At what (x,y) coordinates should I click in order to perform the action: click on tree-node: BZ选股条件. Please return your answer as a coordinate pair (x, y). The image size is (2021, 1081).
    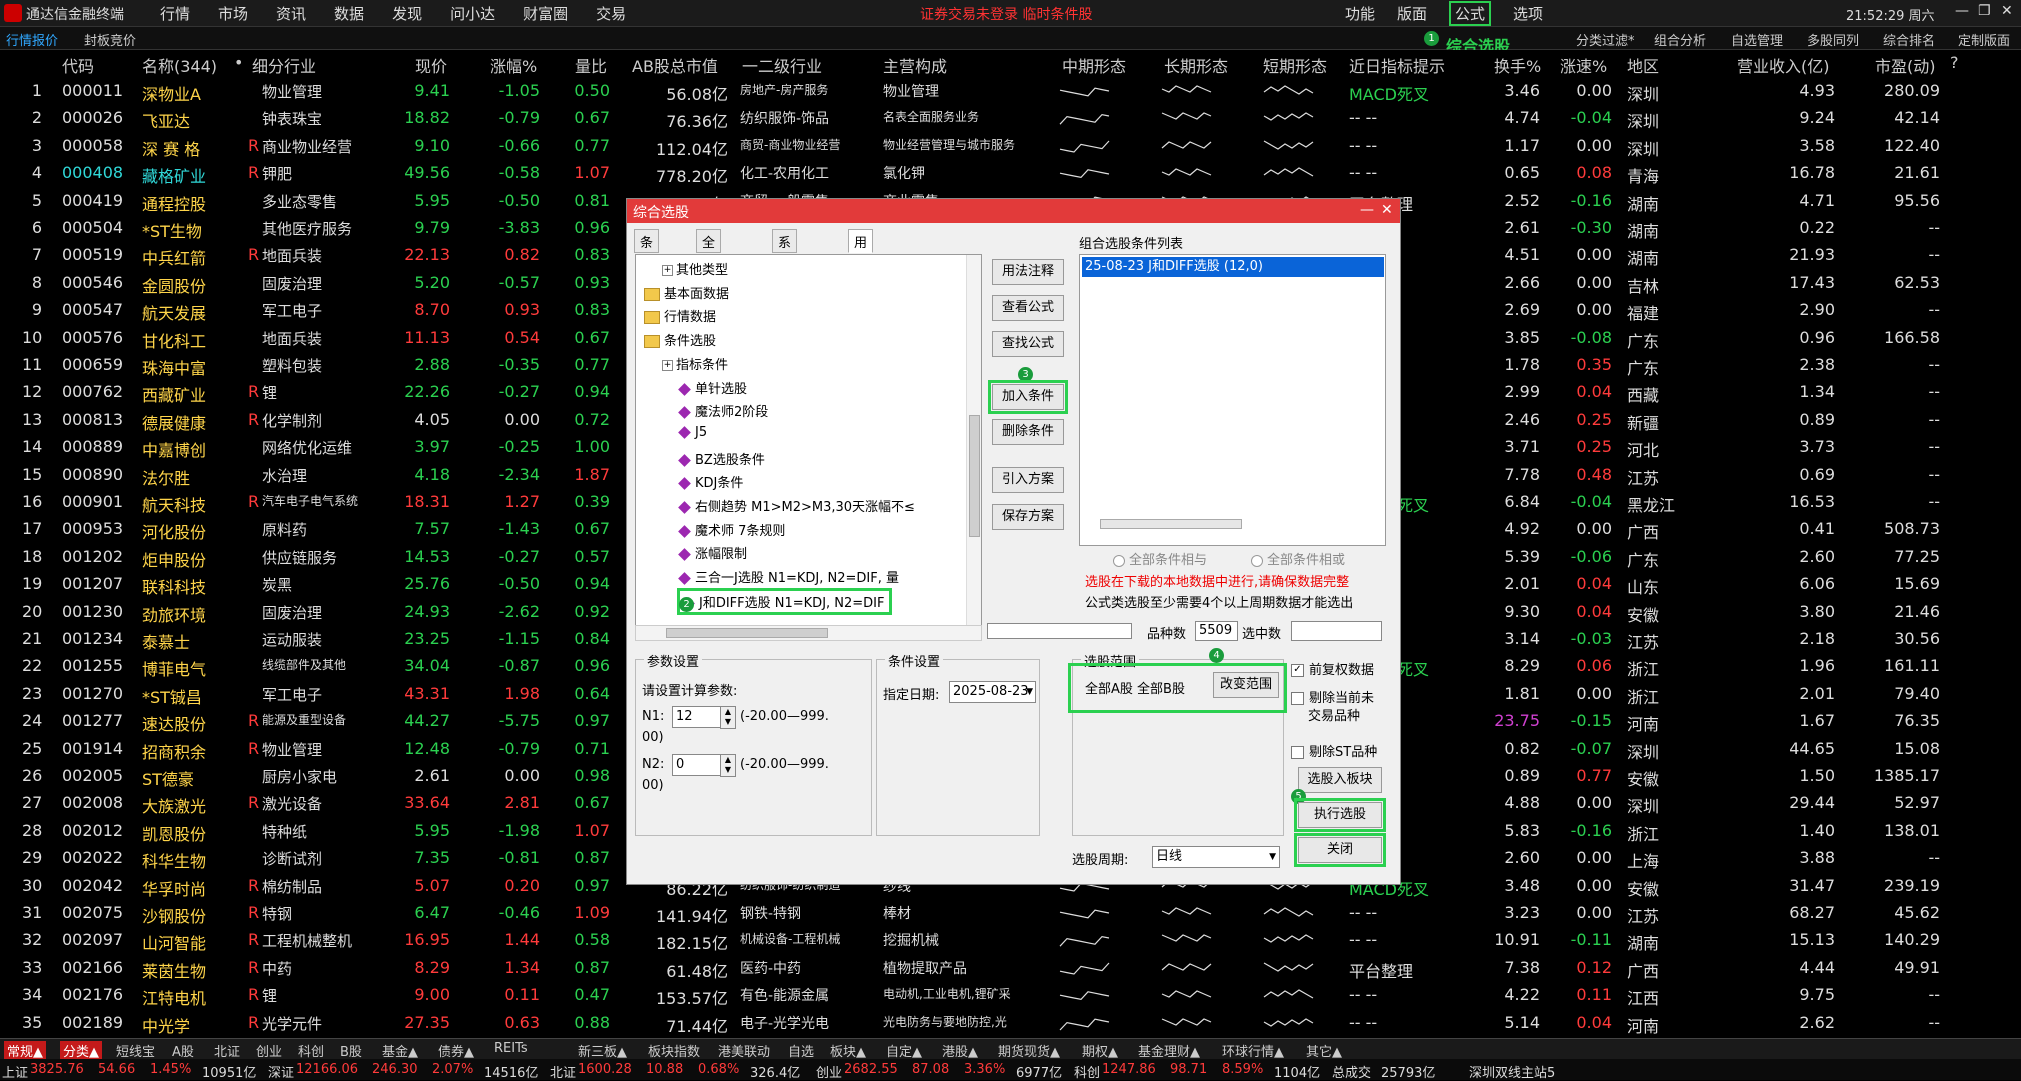
    Looking at the image, I should click on (721, 458).